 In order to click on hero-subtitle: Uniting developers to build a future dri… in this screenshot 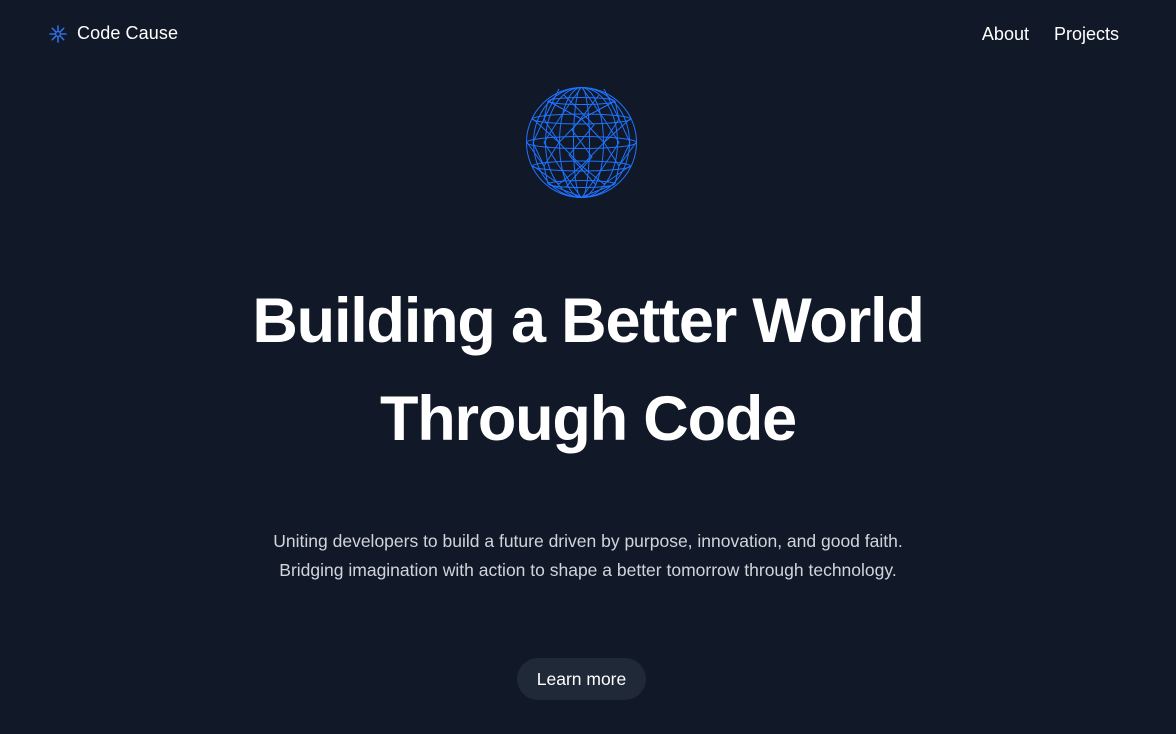, I will do `click(588, 556)`.